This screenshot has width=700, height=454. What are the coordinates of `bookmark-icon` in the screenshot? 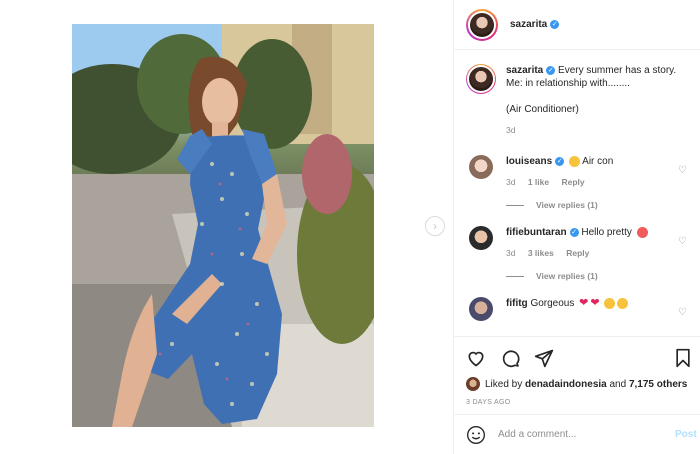 It's located at (683, 358).